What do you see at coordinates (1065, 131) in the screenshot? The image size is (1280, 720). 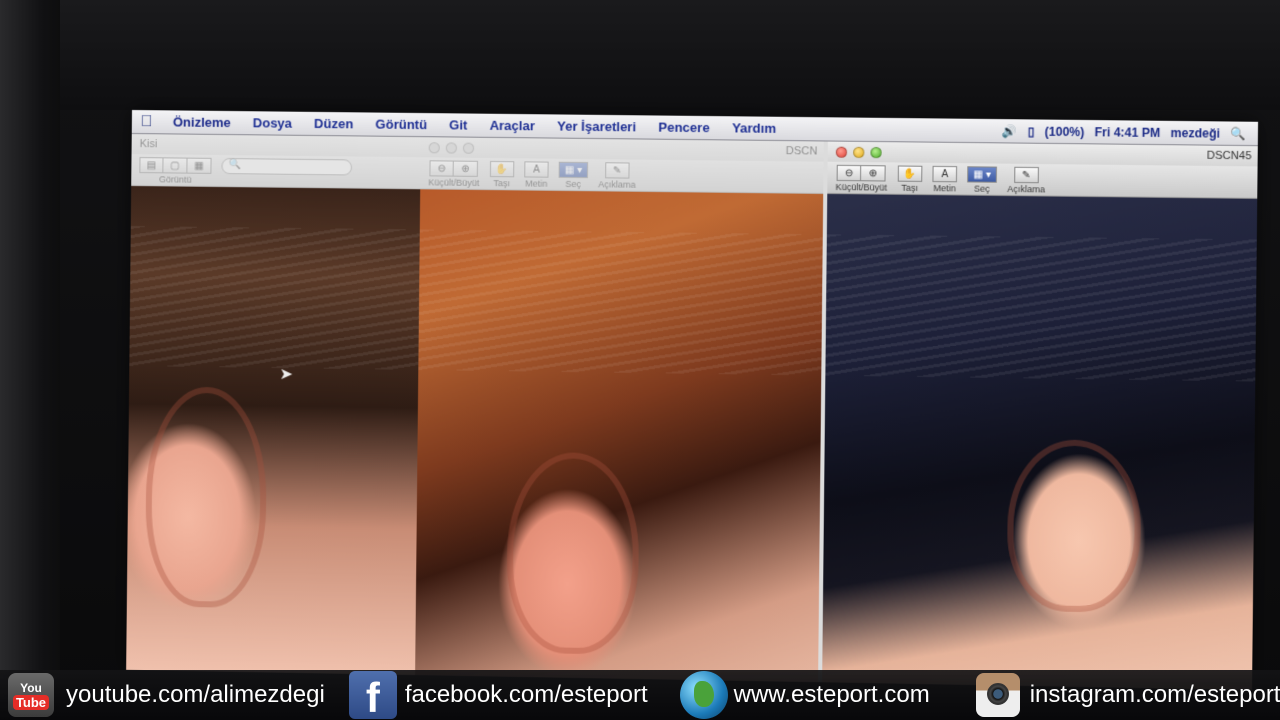 I see `battery-percent: (100%)` at bounding box center [1065, 131].